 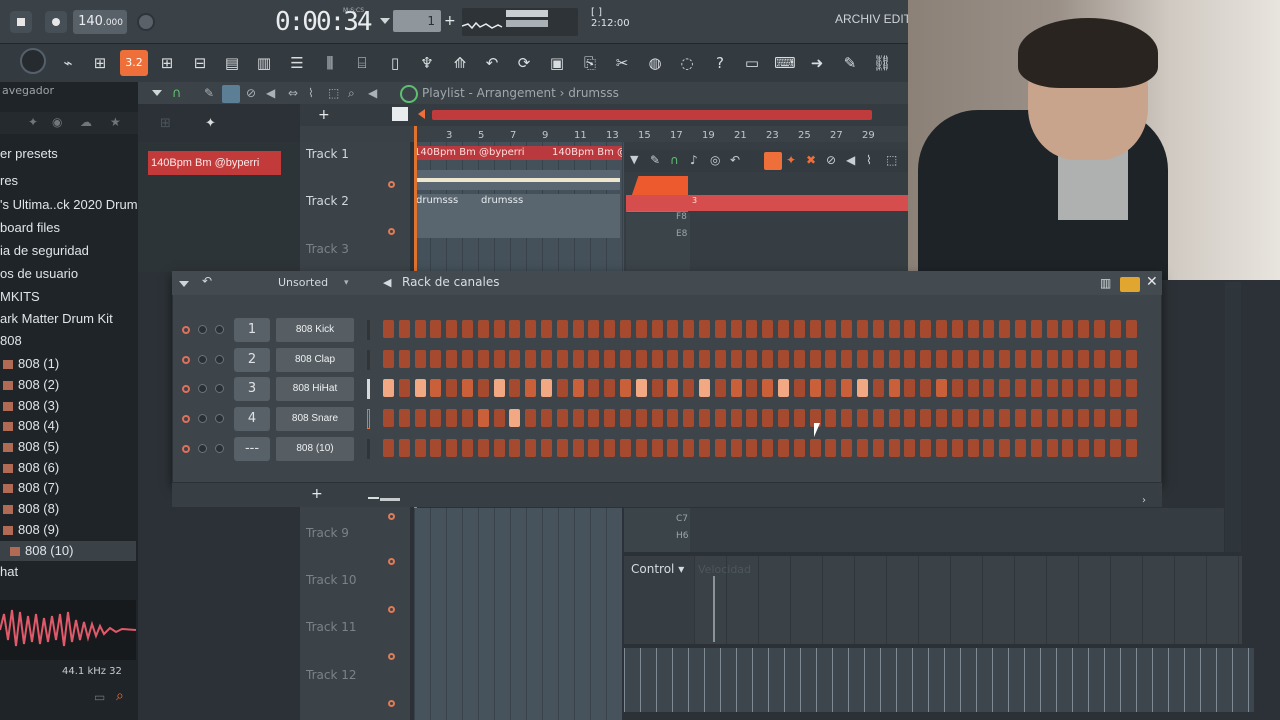 I want to click on mixer-icon: ⫼, so click(x=330, y=63).